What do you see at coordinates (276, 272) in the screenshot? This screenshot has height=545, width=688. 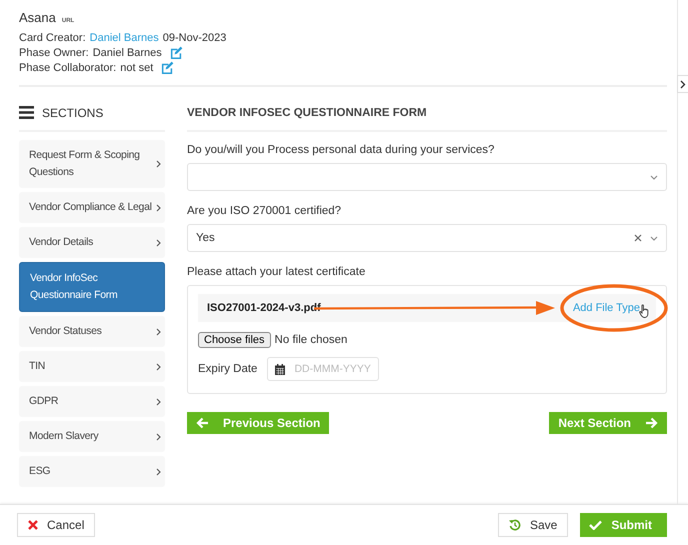 I see `question-label: Please attach your latest certificate` at bounding box center [276, 272].